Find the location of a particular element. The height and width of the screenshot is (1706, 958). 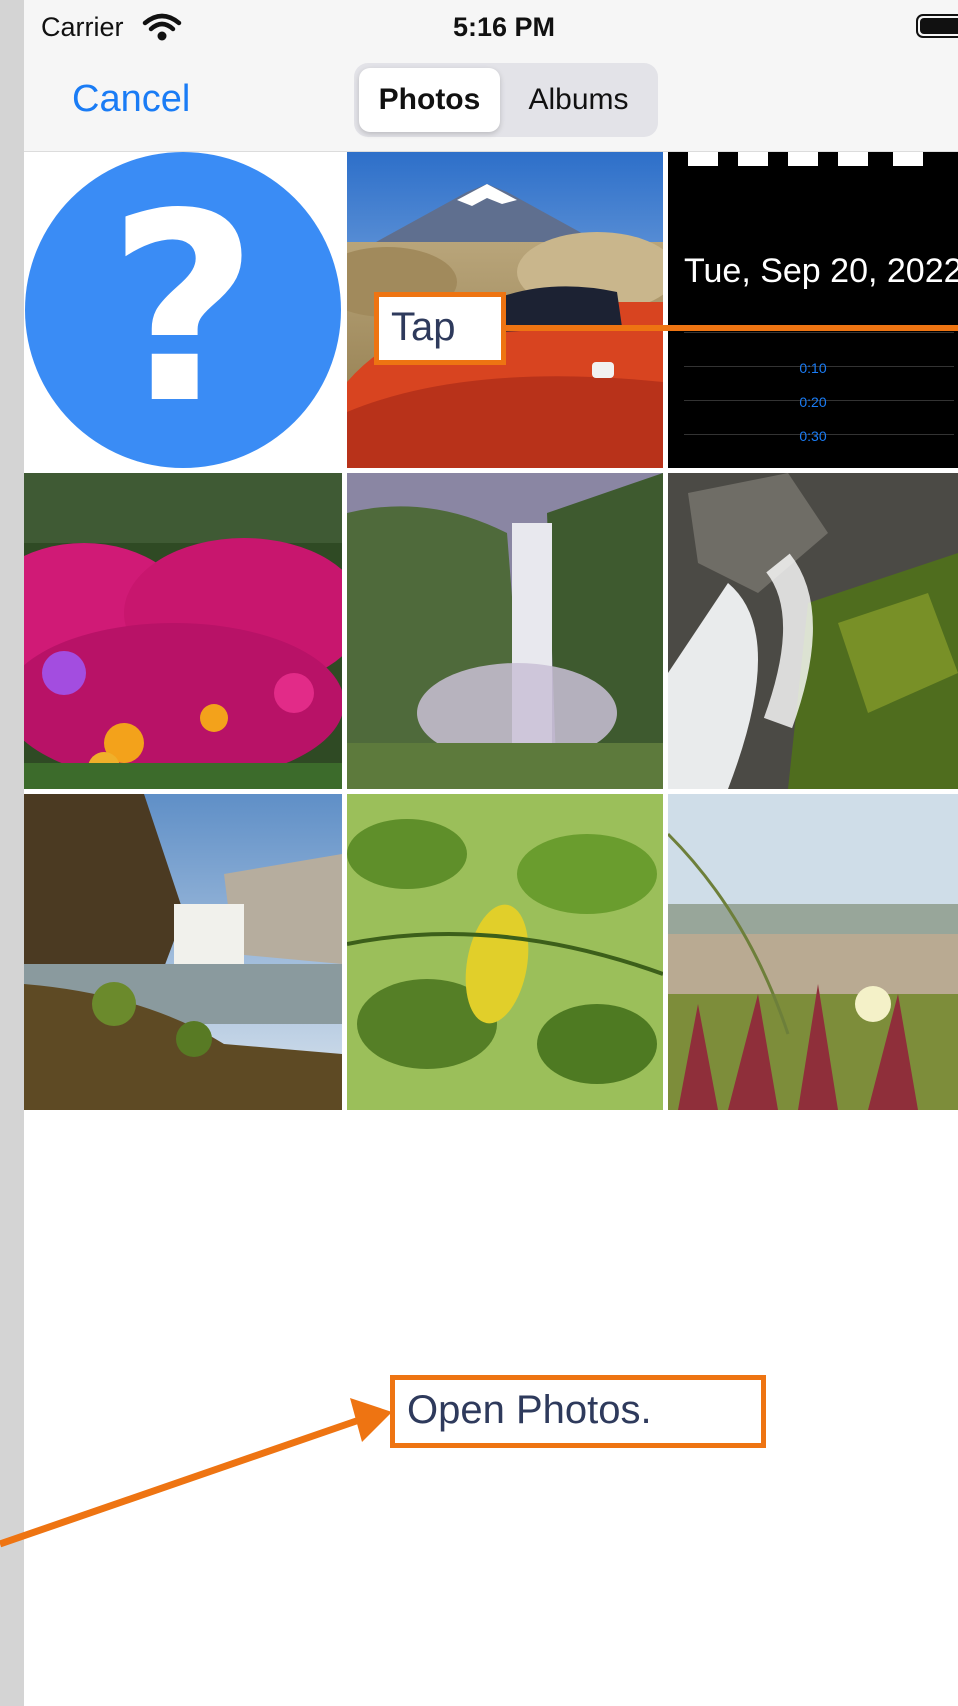

photo-tile-coastal-waterfall is located at coordinates (183, 952).